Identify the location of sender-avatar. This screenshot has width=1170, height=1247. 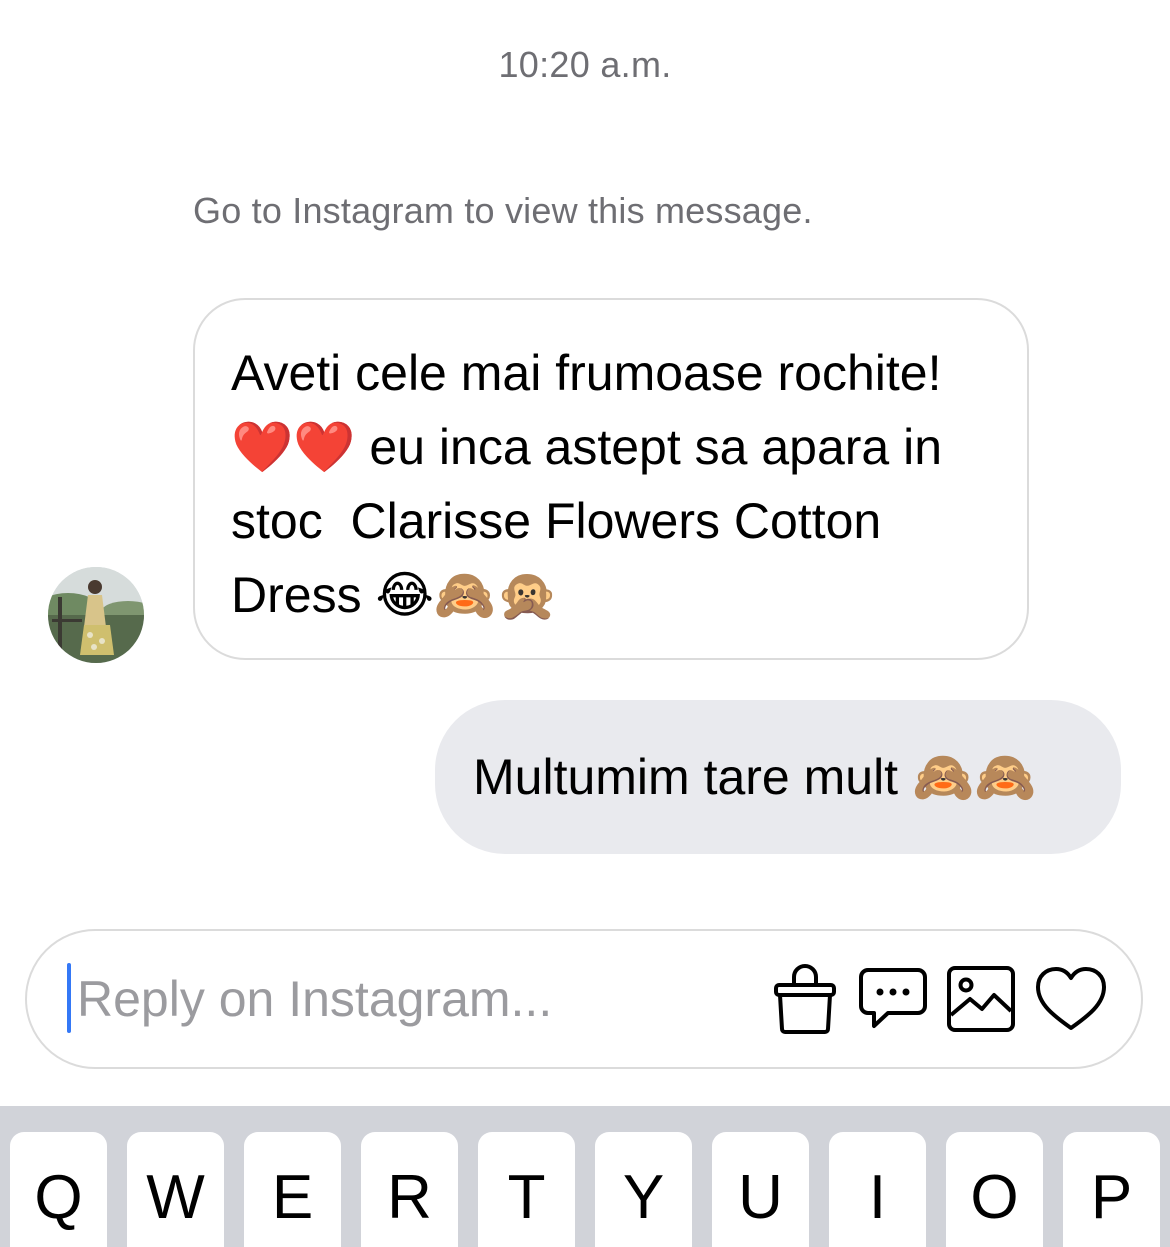
(96, 615).